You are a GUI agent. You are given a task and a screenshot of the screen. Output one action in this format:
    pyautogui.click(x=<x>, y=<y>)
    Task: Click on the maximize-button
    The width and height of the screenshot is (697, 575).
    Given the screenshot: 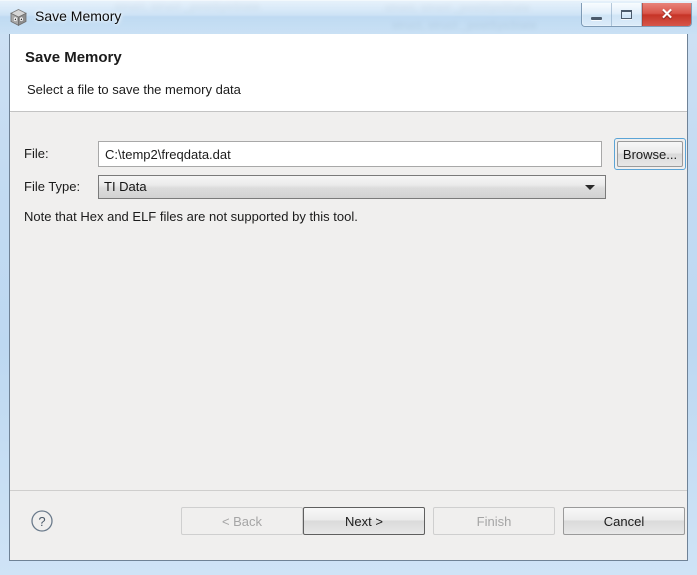 What is the action you would take?
    pyautogui.click(x=627, y=14)
    